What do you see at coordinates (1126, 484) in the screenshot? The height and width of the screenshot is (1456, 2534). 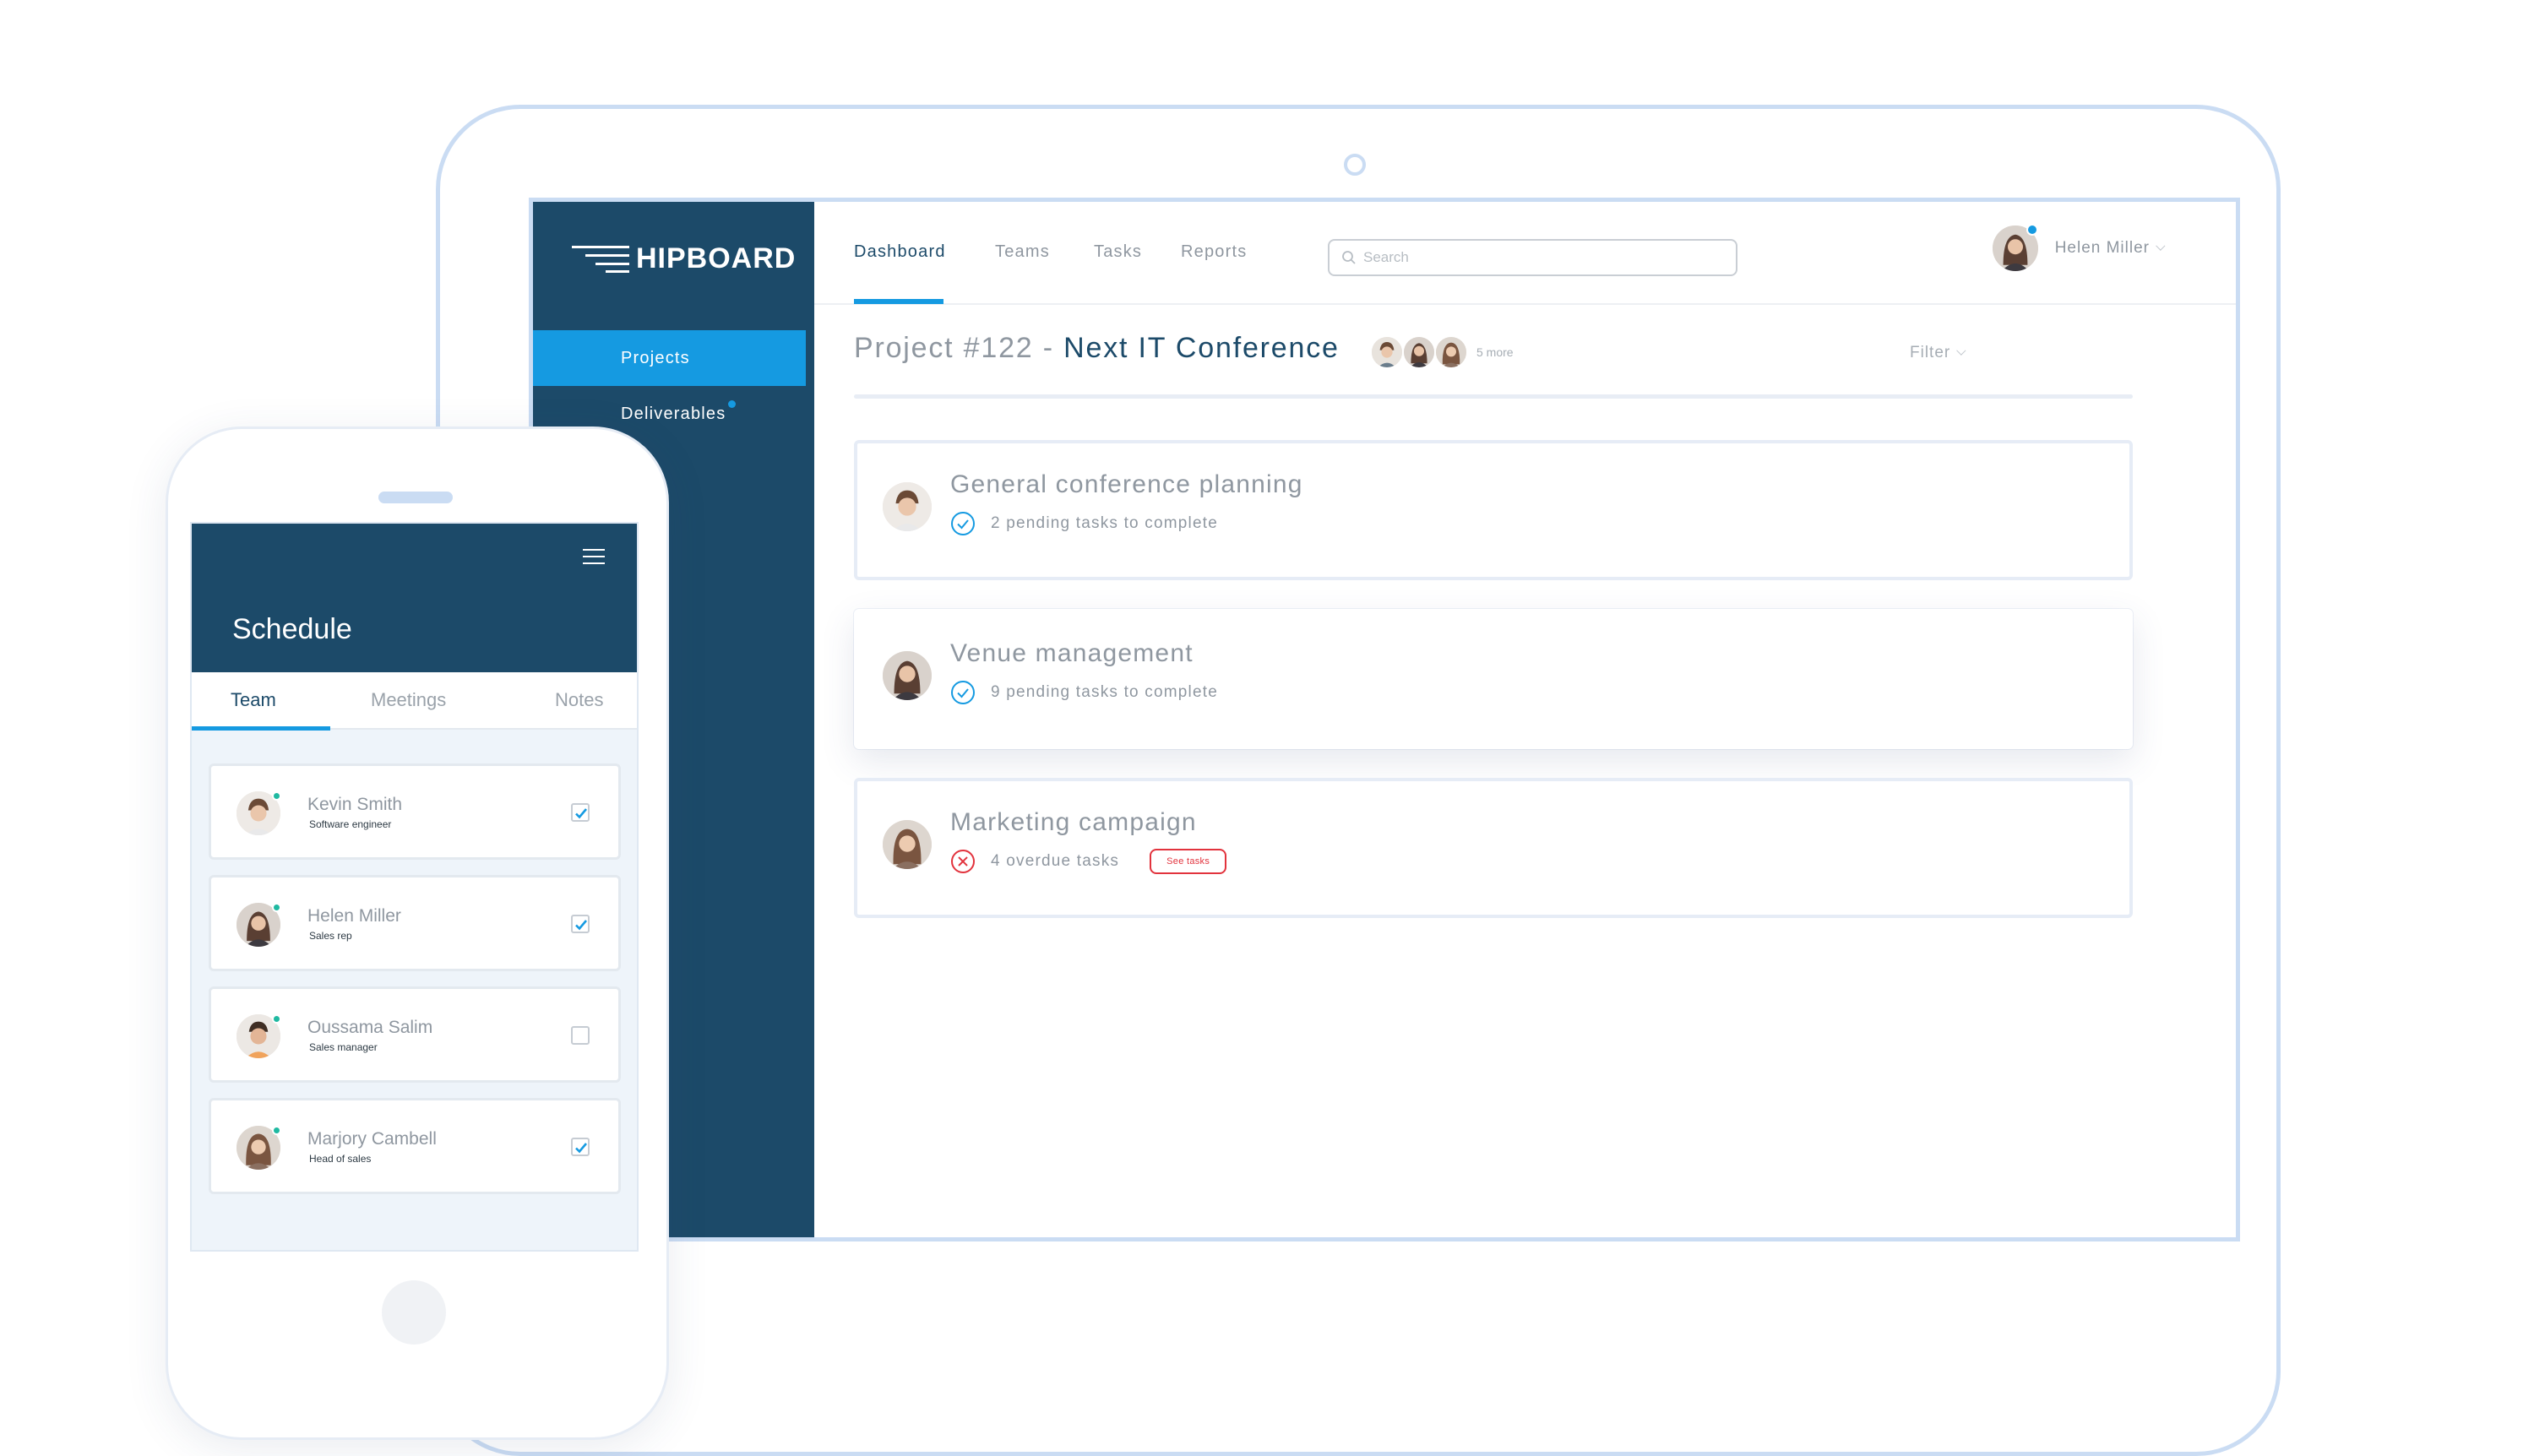 I see `card-title: General conference planning` at bounding box center [1126, 484].